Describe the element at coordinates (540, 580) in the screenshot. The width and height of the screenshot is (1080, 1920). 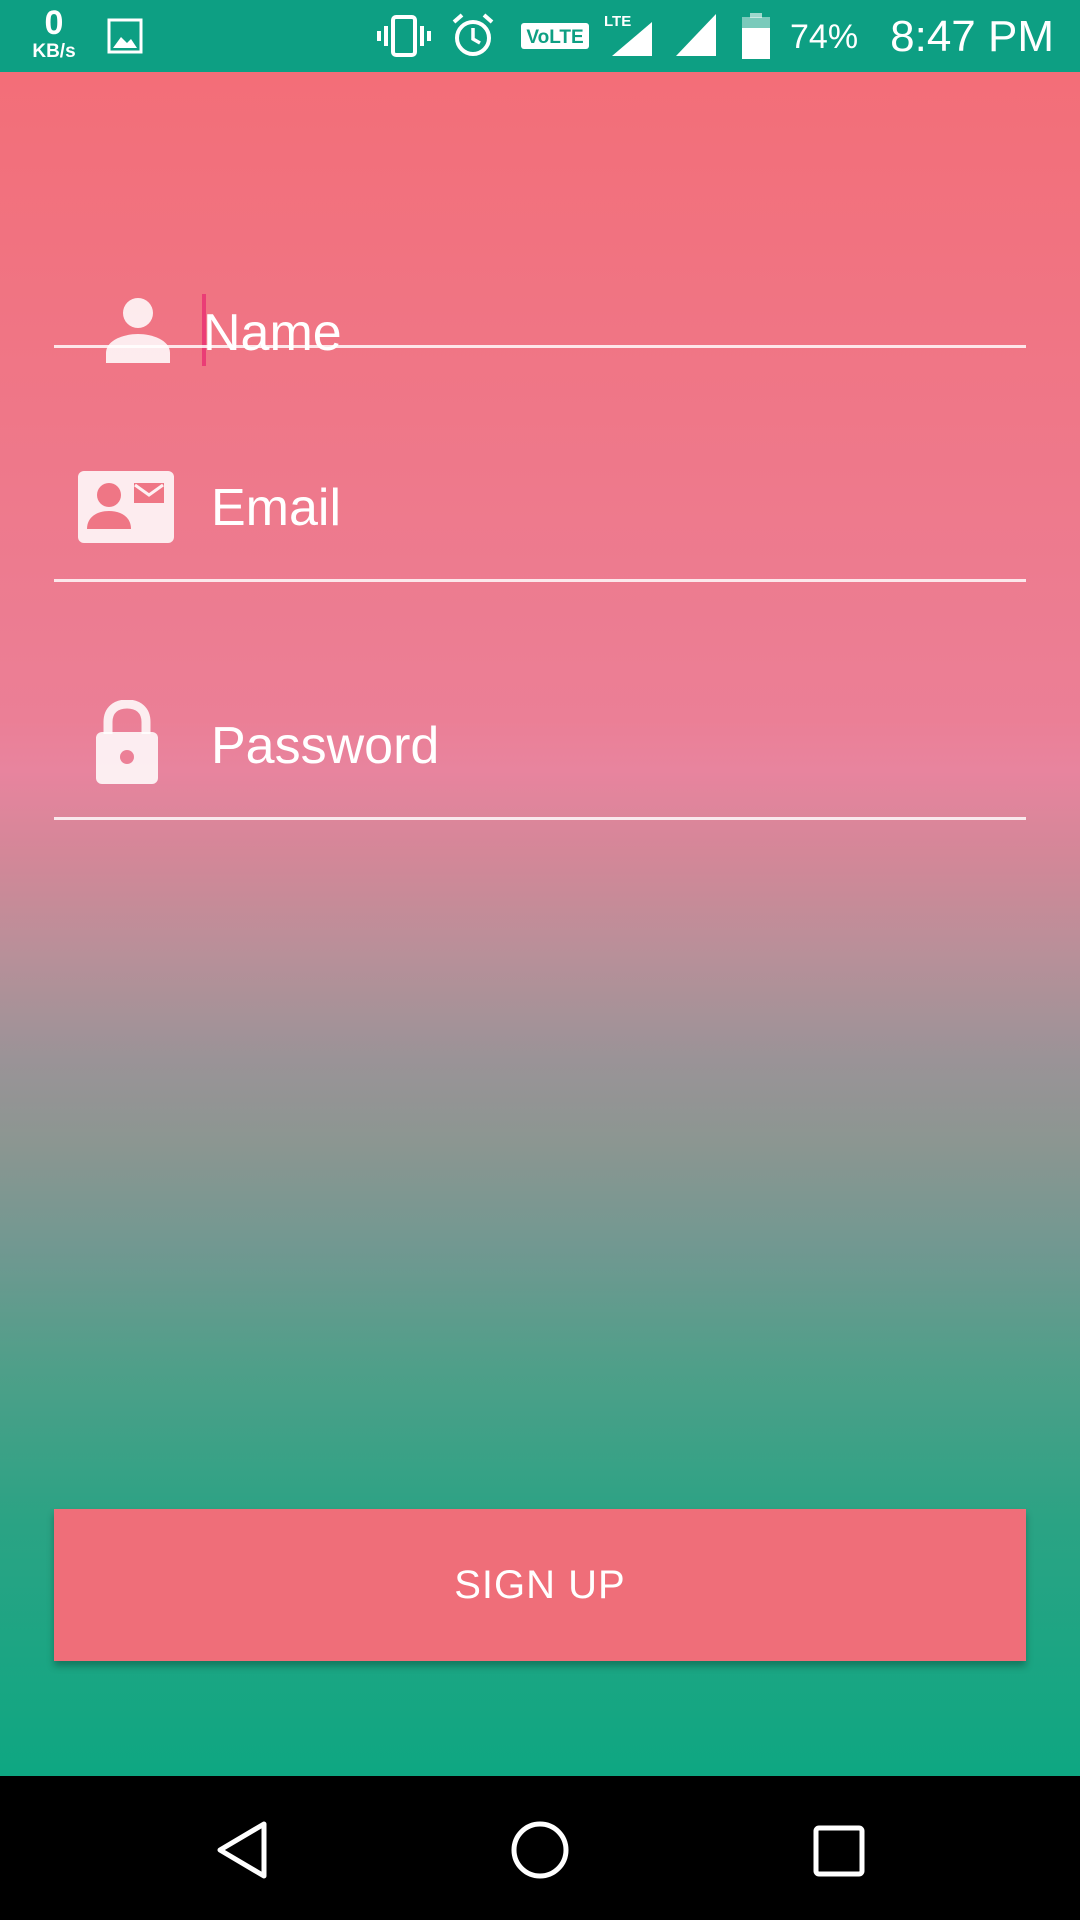
I see `email-underline` at that location.